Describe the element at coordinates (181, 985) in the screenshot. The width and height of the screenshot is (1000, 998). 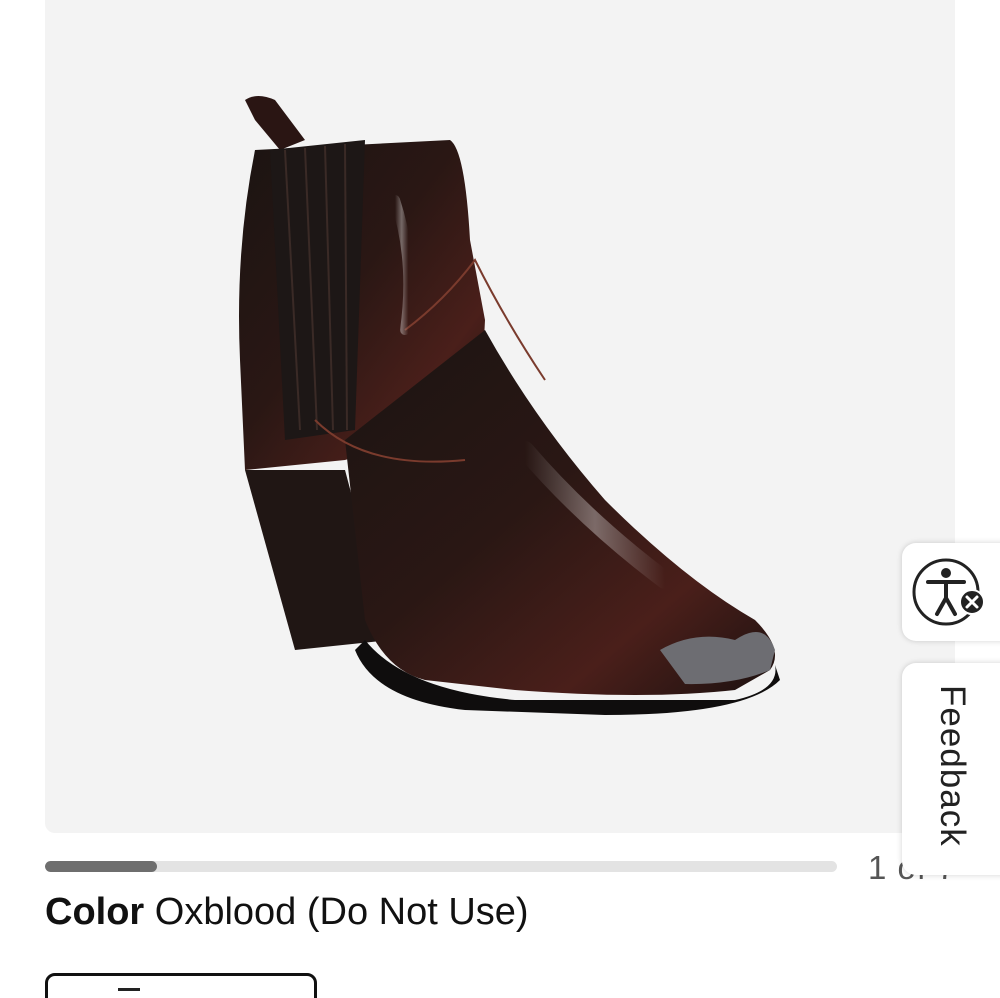
I see `size-option-button` at that location.